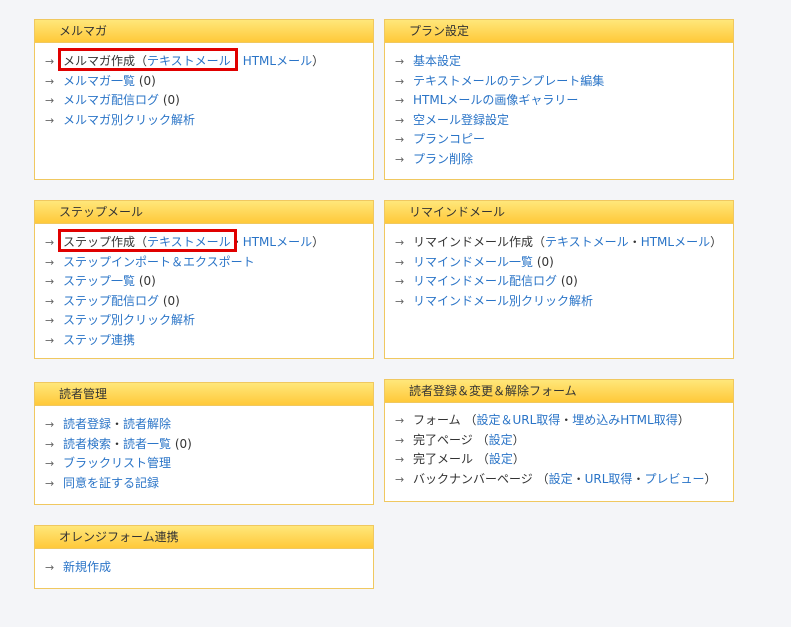  What do you see at coordinates (674, 479) in the screenshot?
I see `forms-bn-preview-link: プレビュー` at bounding box center [674, 479].